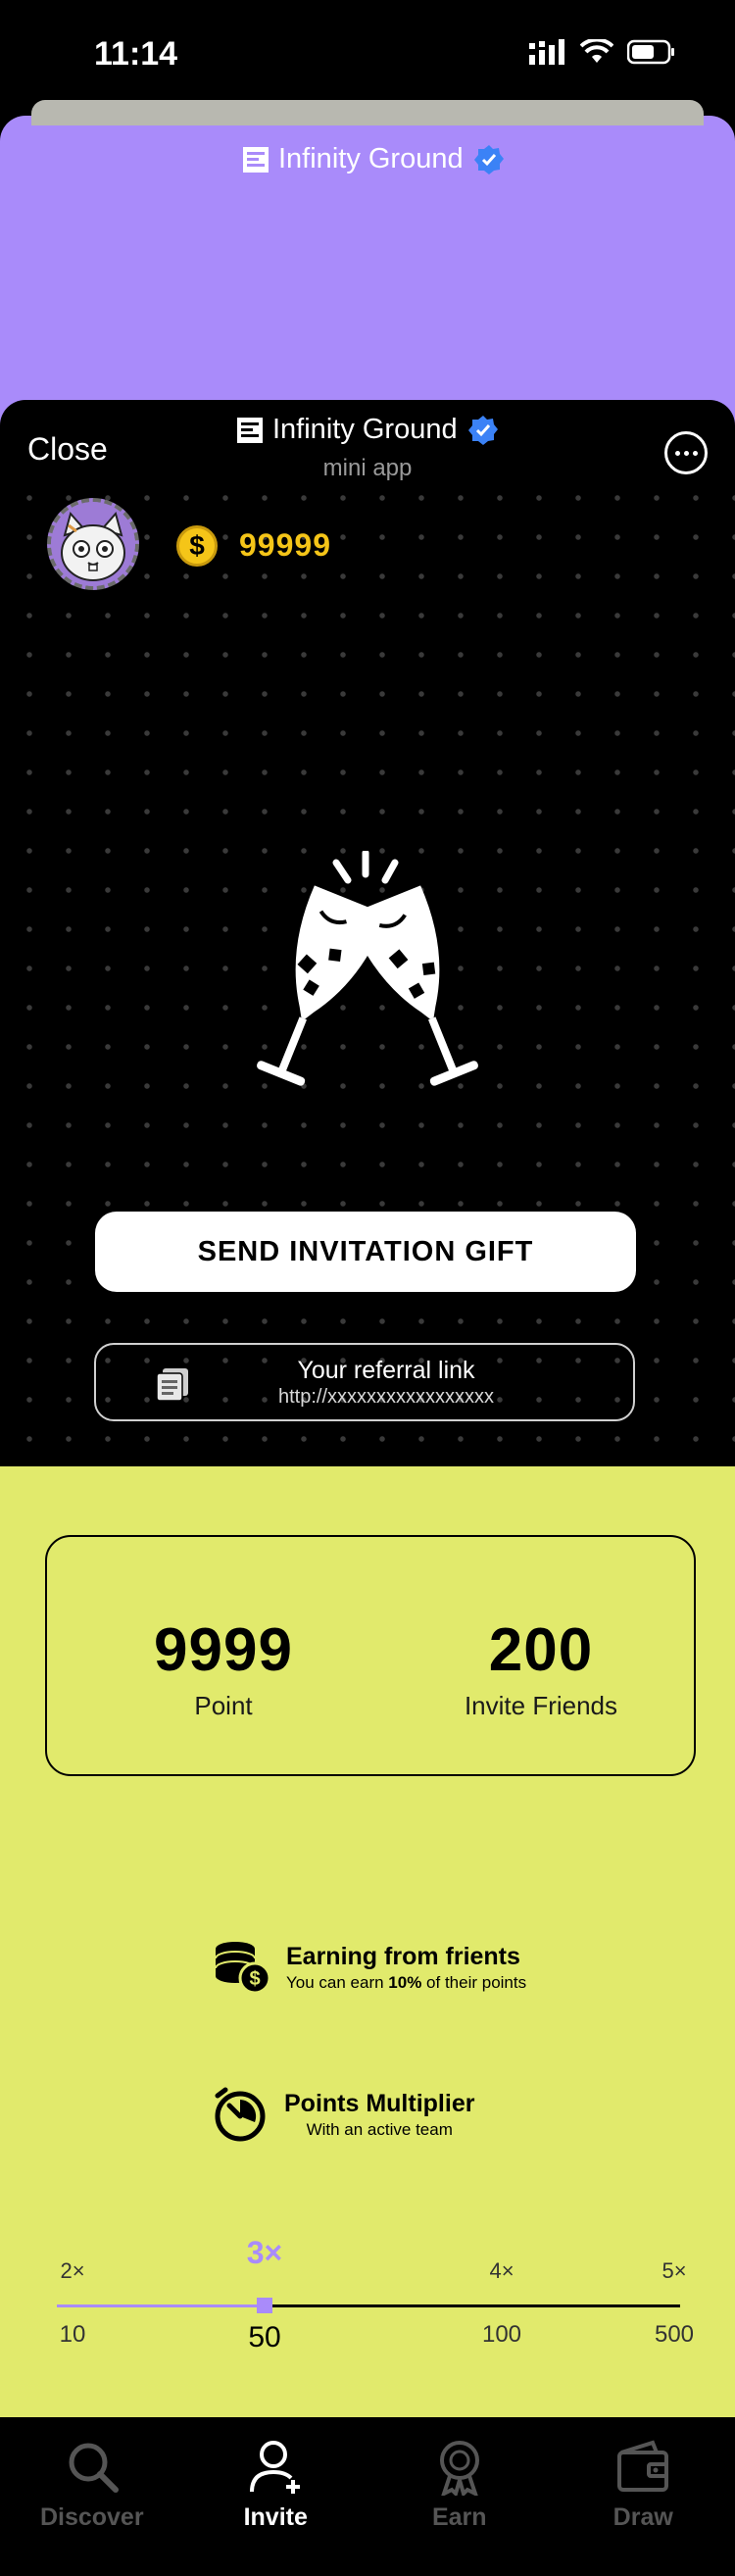 The image size is (735, 2576). What do you see at coordinates (367, 264) in the screenshot?
I see `background-sheet: Infinity Ground` at bounding box center [367, 264].